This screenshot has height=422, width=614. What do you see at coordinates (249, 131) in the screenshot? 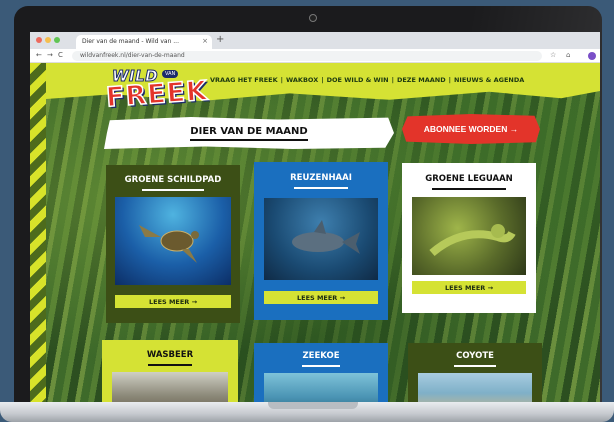
I see `page-title: DIER VAN DE MAAND` at bounding box center [249, 131].